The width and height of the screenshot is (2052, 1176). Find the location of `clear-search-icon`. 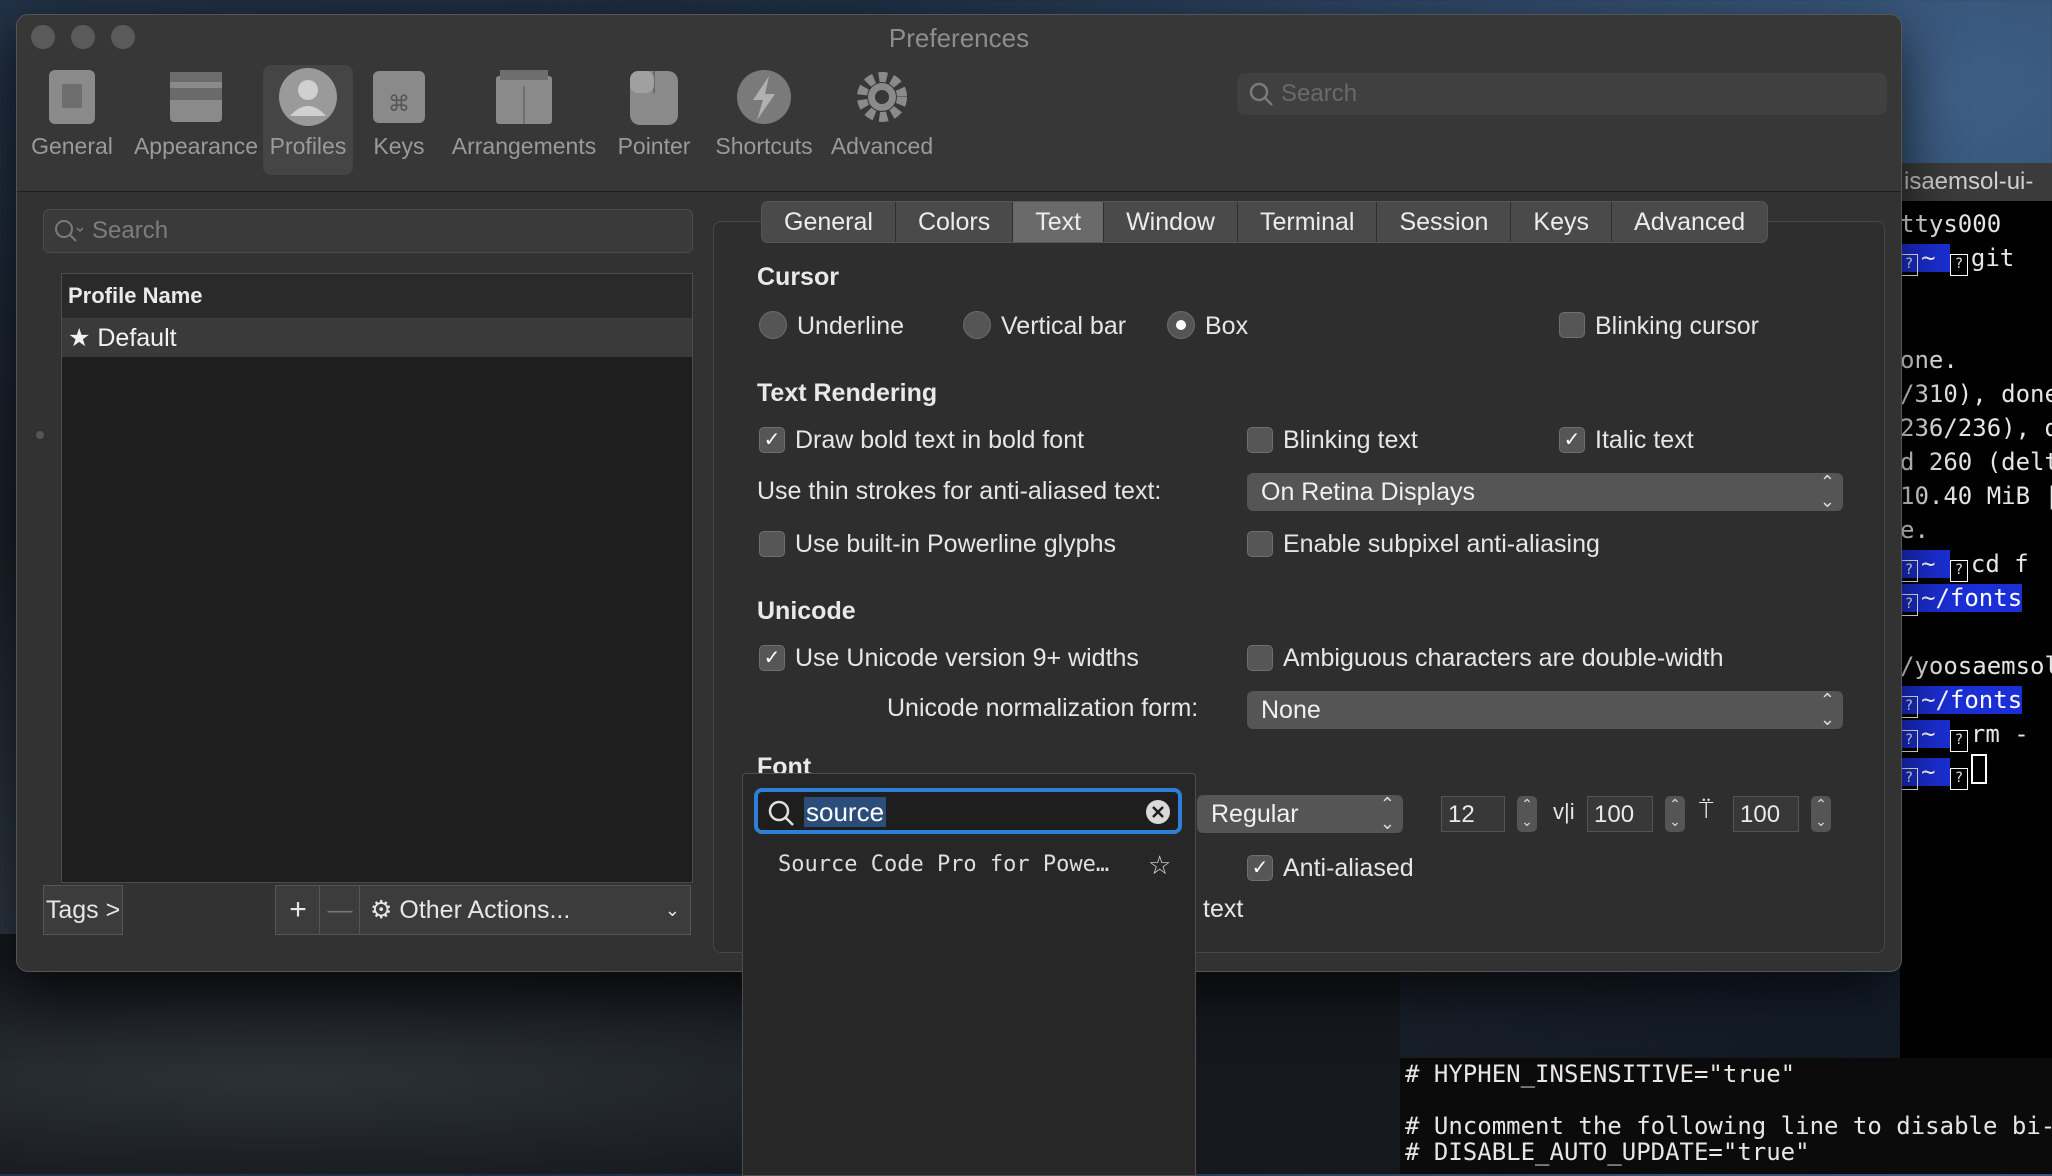

clear-search-icon is located at coordinates (1158, 814).